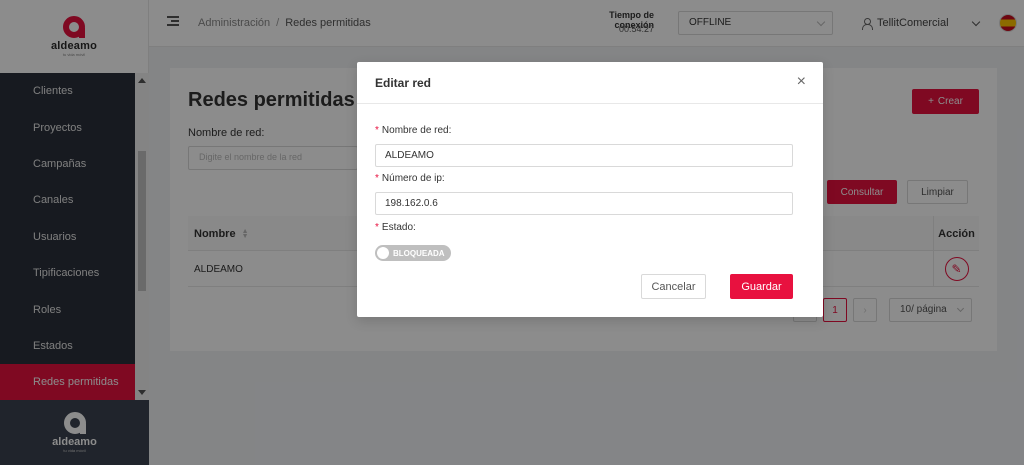  What do you see at coordinates (801, 82) in the screenshot?
I see `close-icon: ×` at bounding box center [801, 82].